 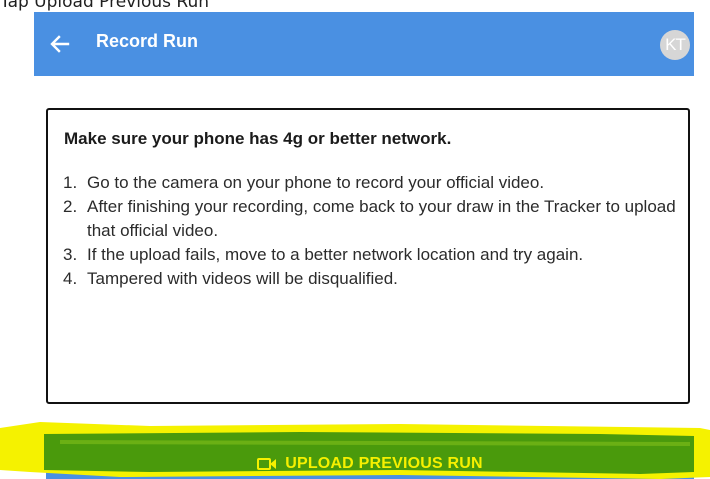 I want to click on instruction-number: 3., so click(x=70, y=254).